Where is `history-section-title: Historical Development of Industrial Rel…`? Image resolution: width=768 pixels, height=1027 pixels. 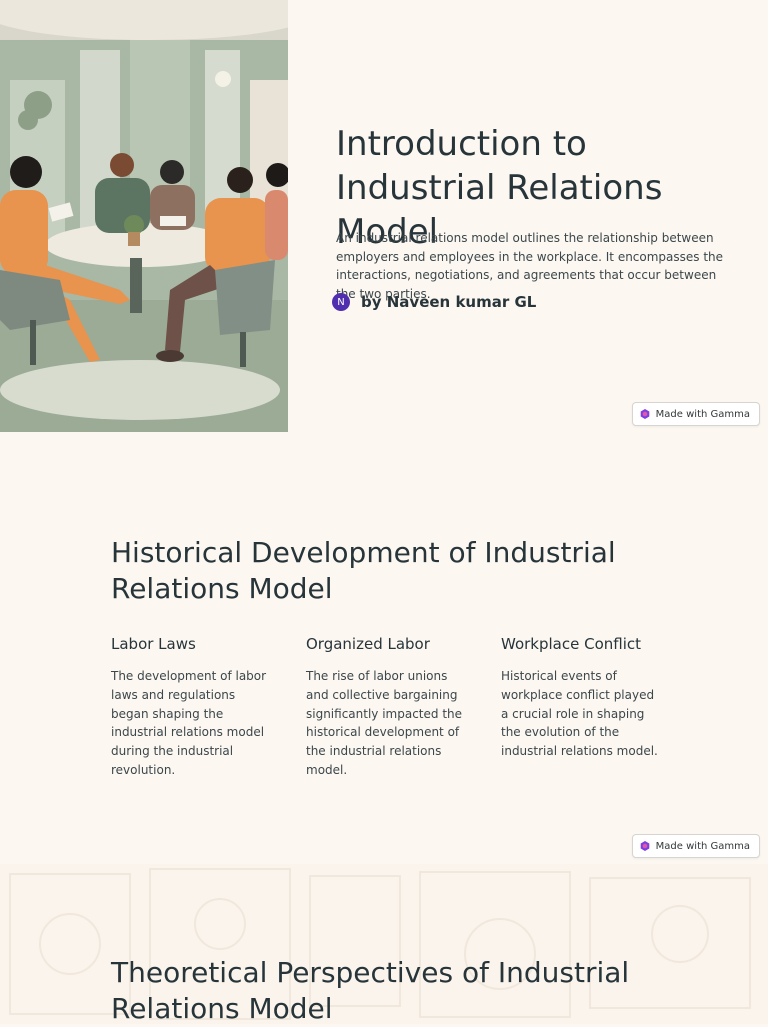 history-section-title: Historical Development of Industrial Rel… is located at coordinates (363, 570).